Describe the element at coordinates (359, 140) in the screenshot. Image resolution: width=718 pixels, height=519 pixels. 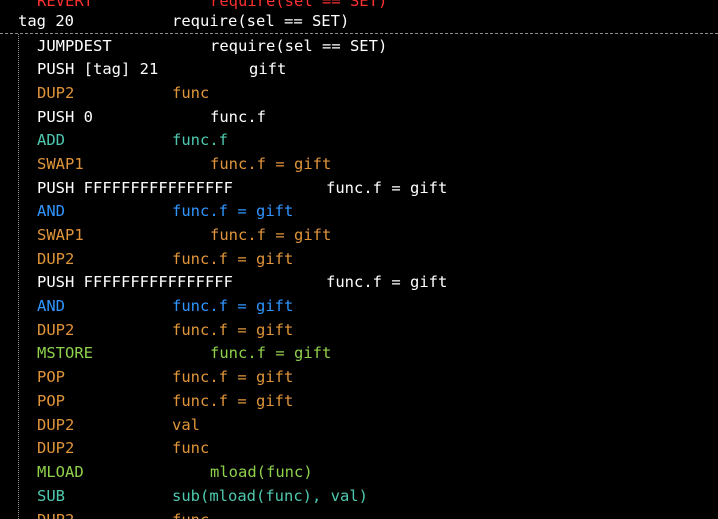
I see `listing-row: ADD func.f` at that location.